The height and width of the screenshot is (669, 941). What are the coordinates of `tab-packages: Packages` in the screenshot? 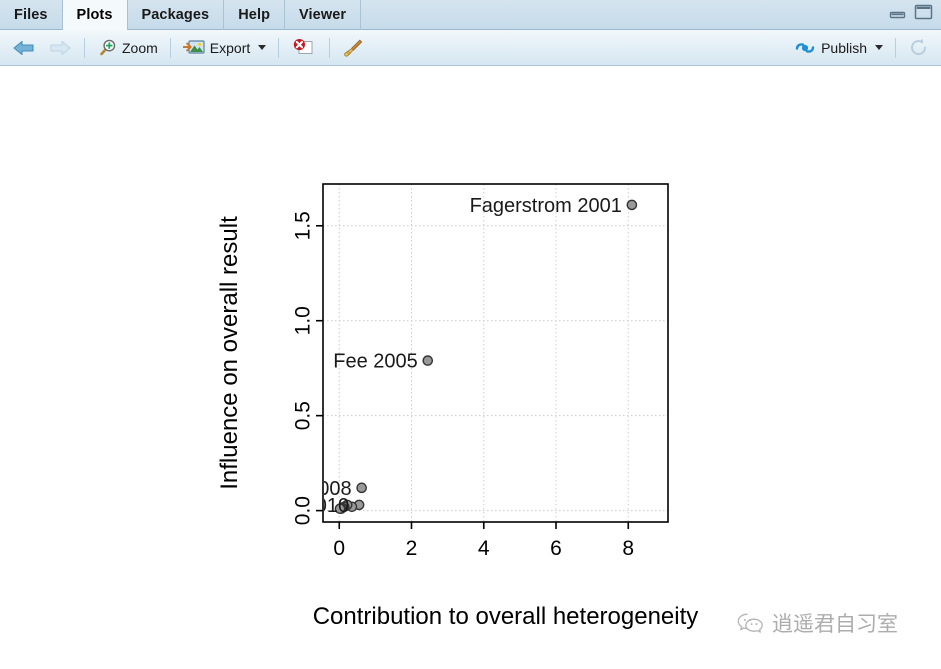 It's located at (176, 15).